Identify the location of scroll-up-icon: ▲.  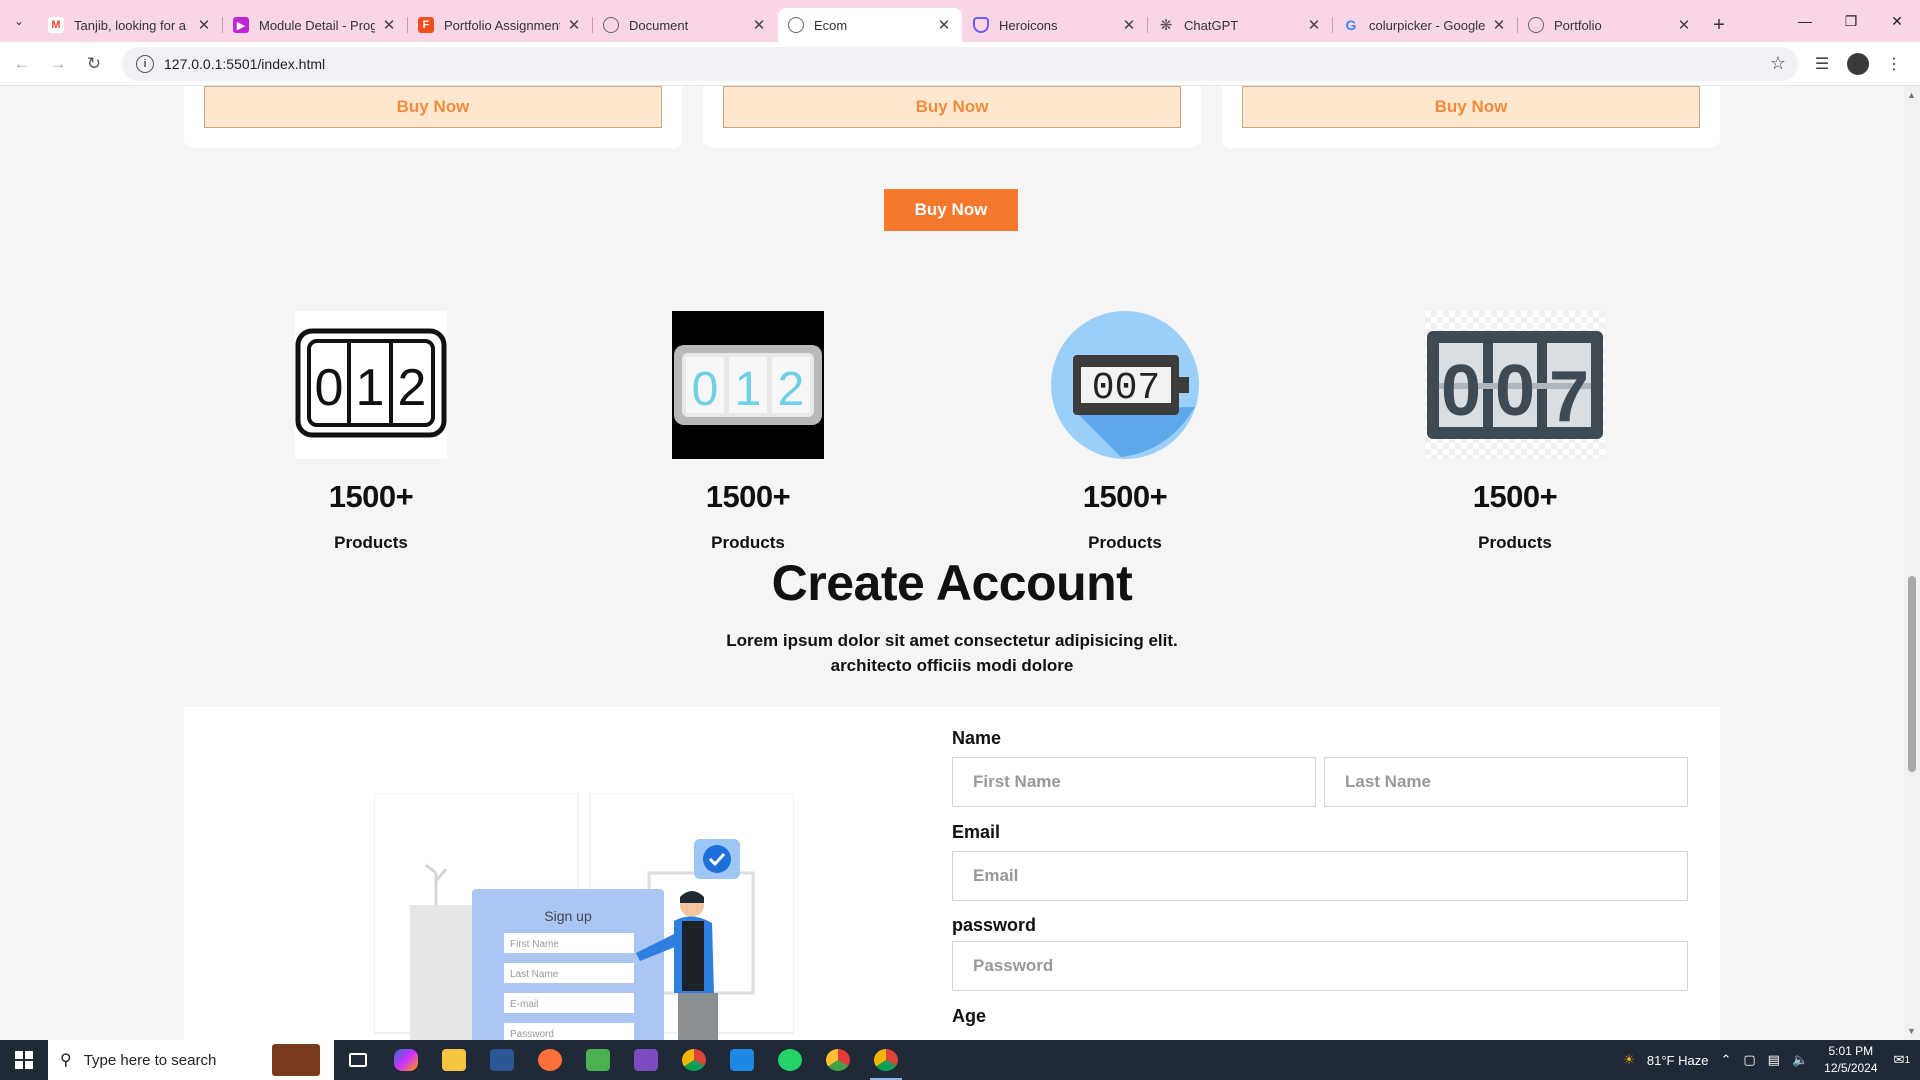
(1911, 95).